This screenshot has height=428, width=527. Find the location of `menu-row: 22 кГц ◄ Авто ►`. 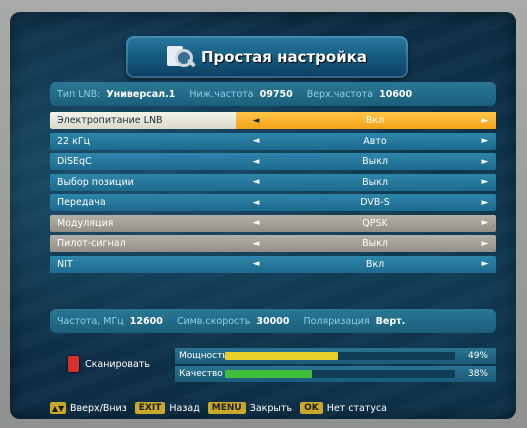

menu-row: 22 кГц ◄ Авто ► is located at coordinates (273, 141).